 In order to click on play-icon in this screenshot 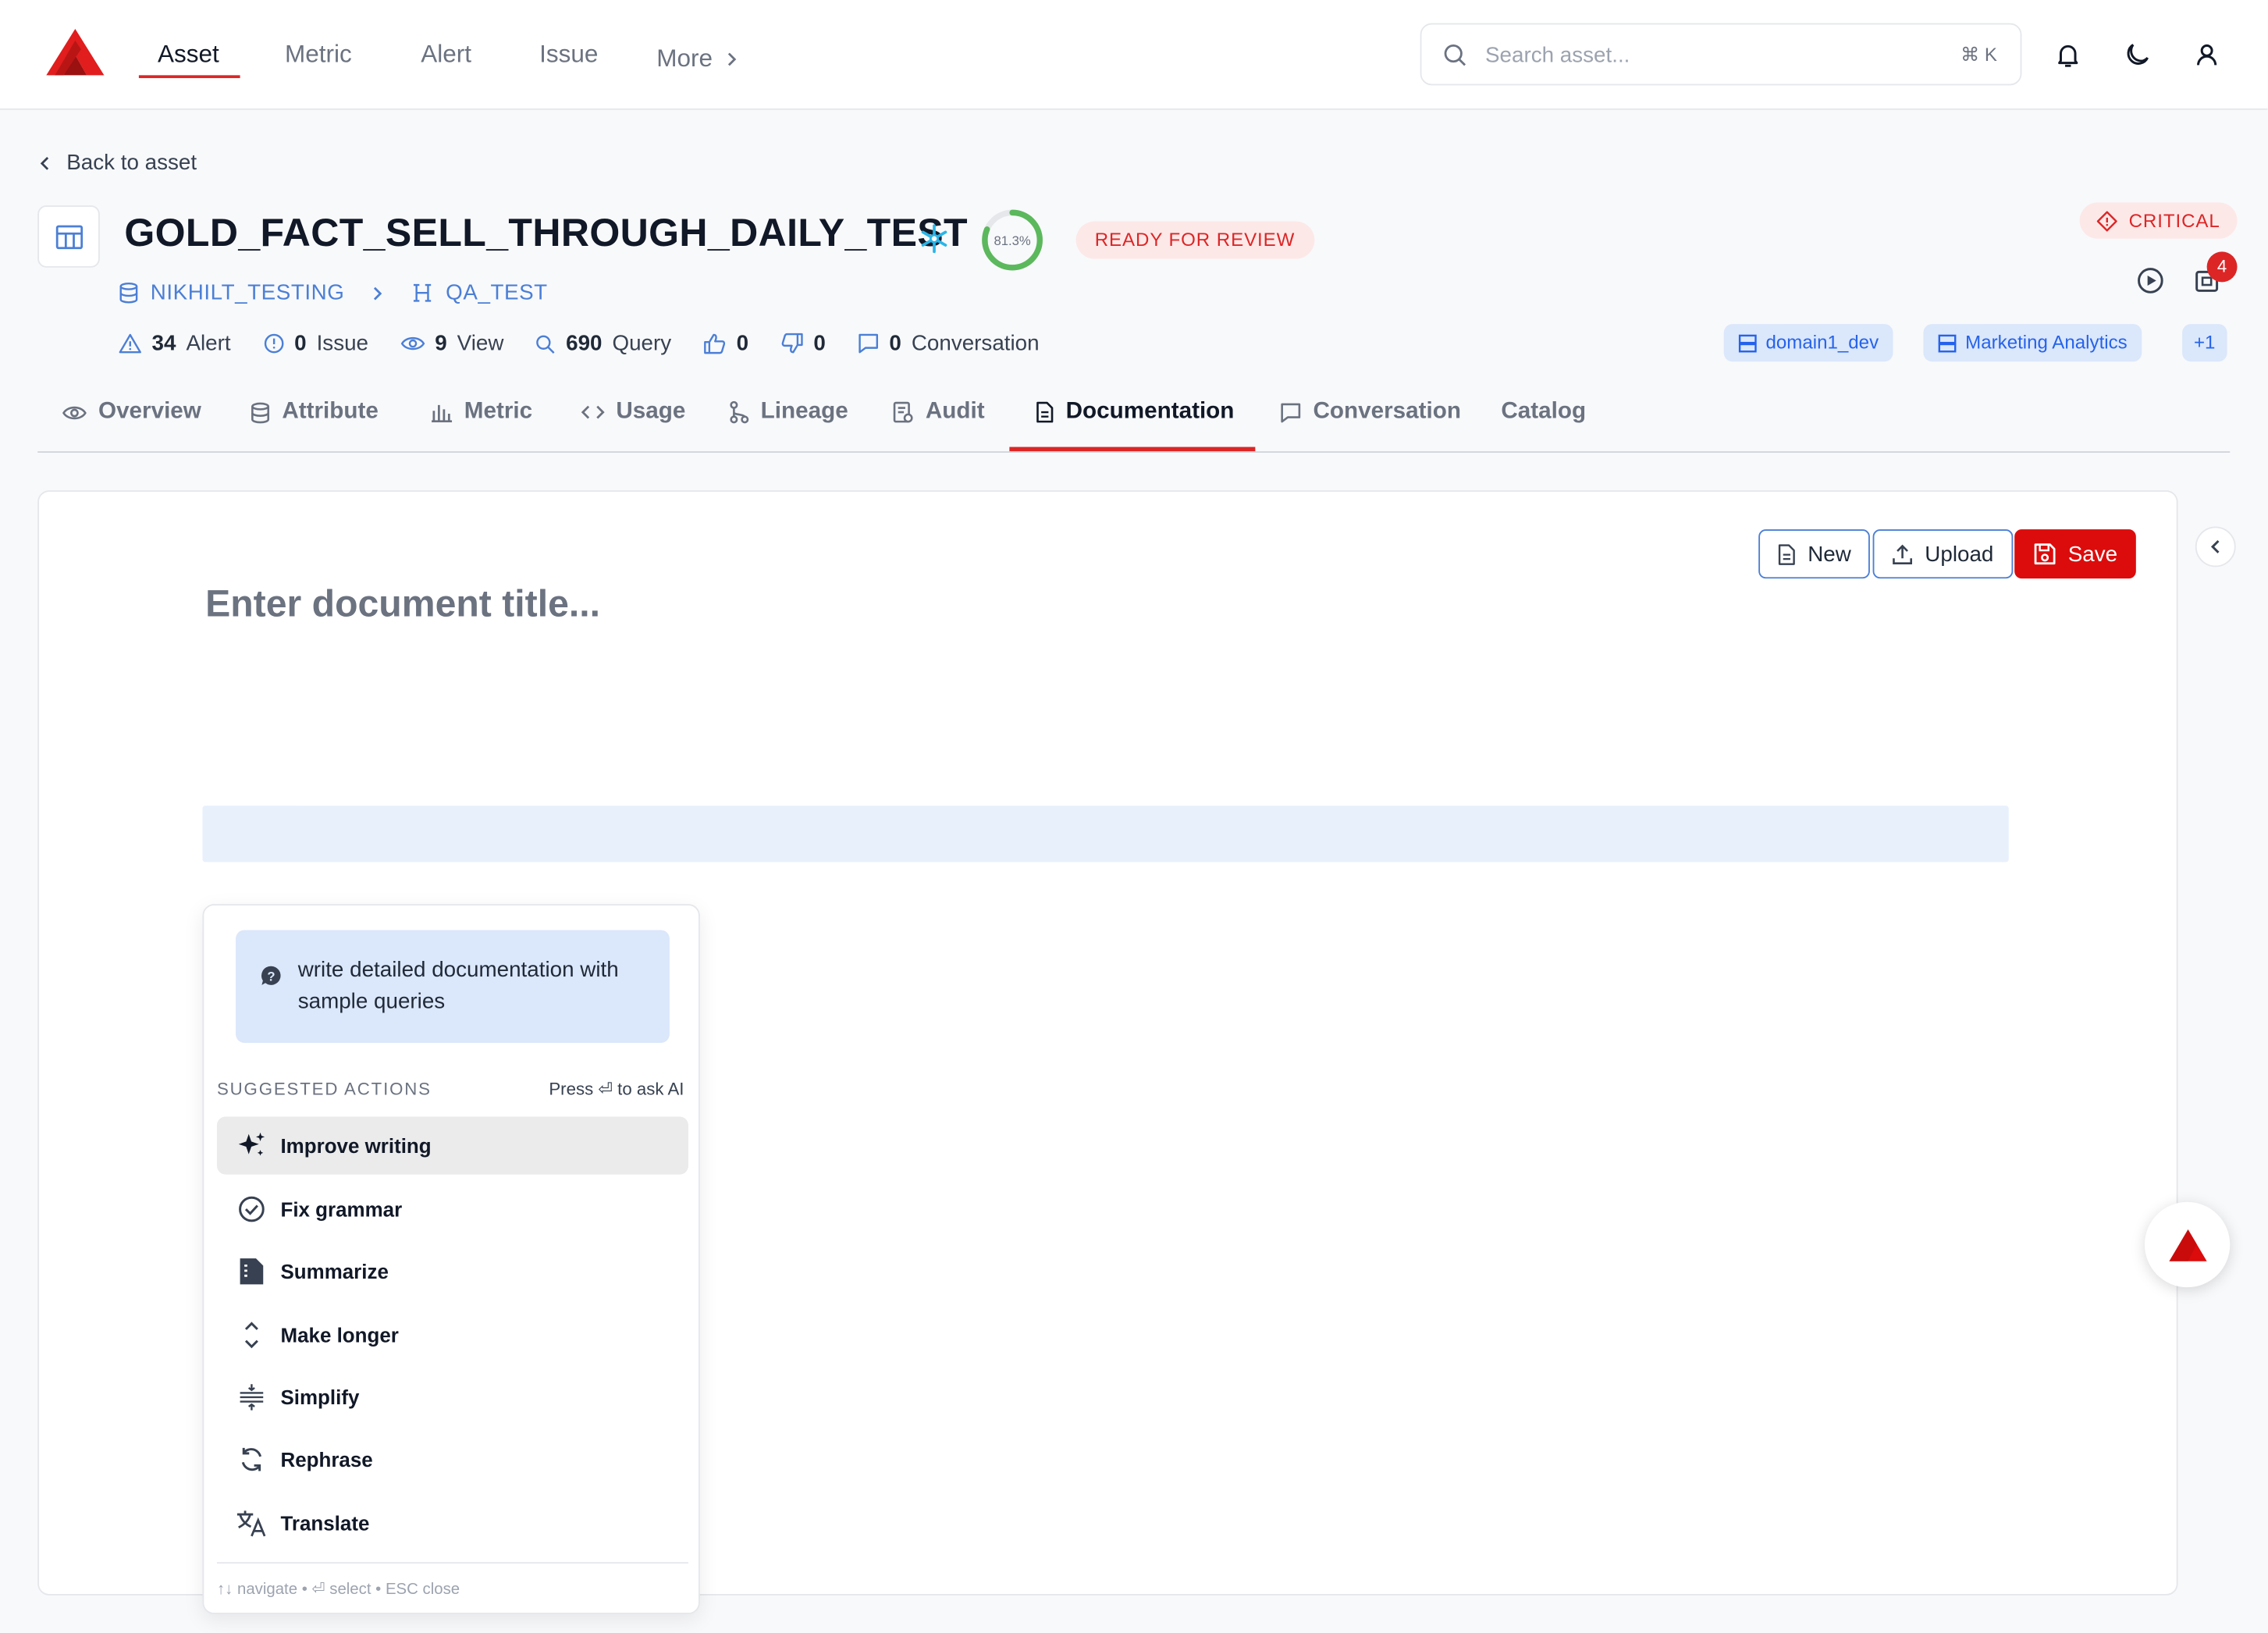, I will do `click(2150, 280)`.